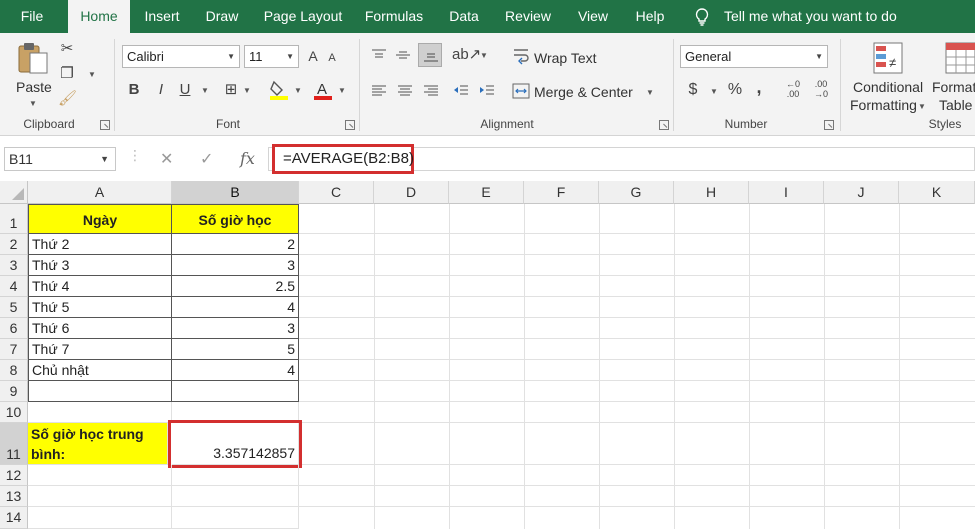 Image resolution: width=975 pixels, height=529 pixels. Describe the element at coordinates (484, 55) in the screenshot. I see `orientation-dropdown-icon: ▼` at that location.